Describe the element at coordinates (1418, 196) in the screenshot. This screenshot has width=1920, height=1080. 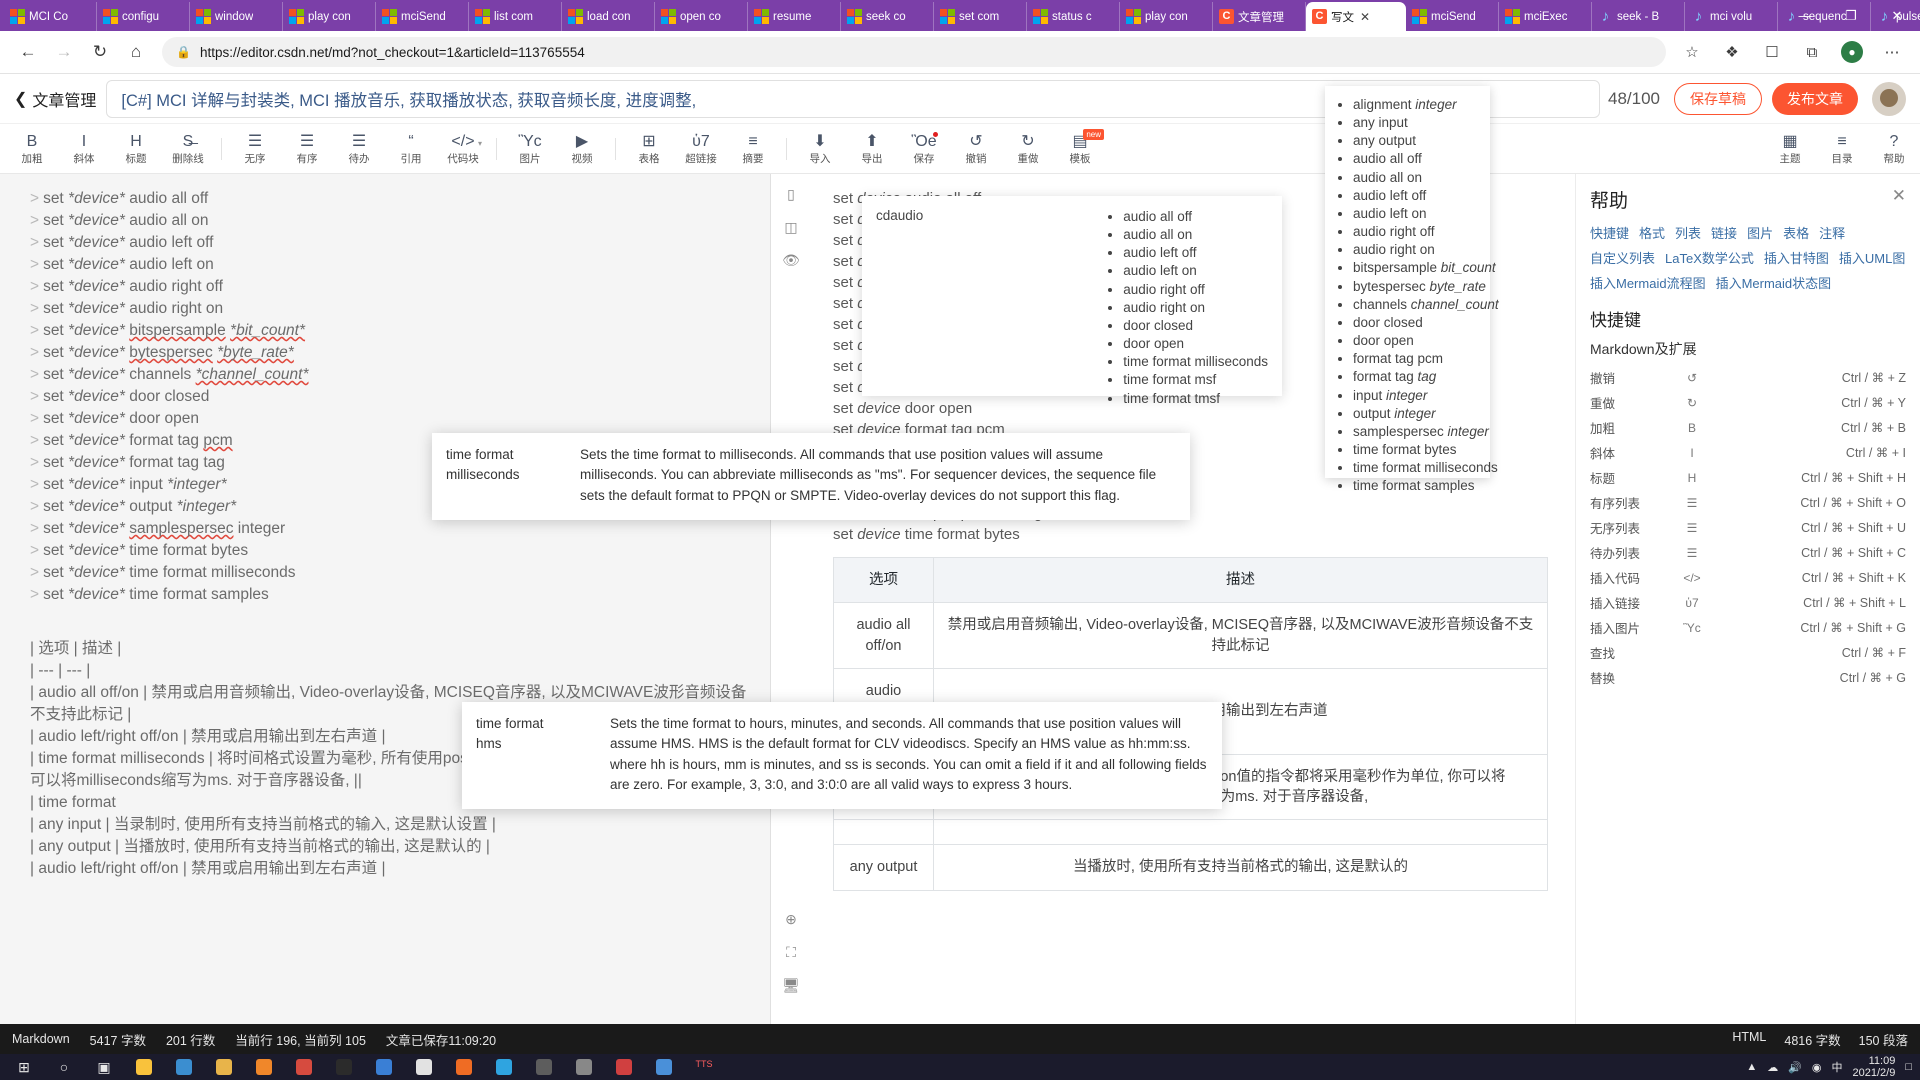
I see `list-item: audio left off` at that location.